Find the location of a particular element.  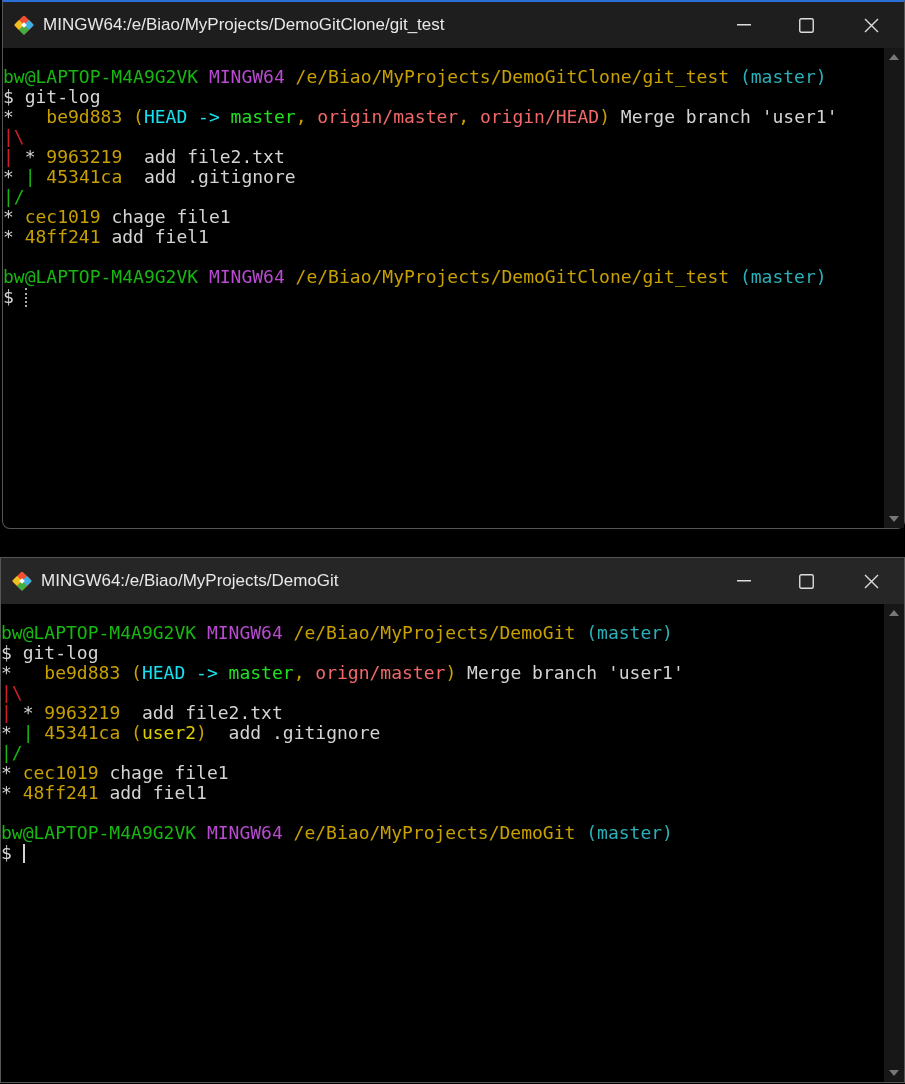

window-title: MINGW64:/e/Biao/MyProjects/DemoGit is located at coordinates (190, 581).